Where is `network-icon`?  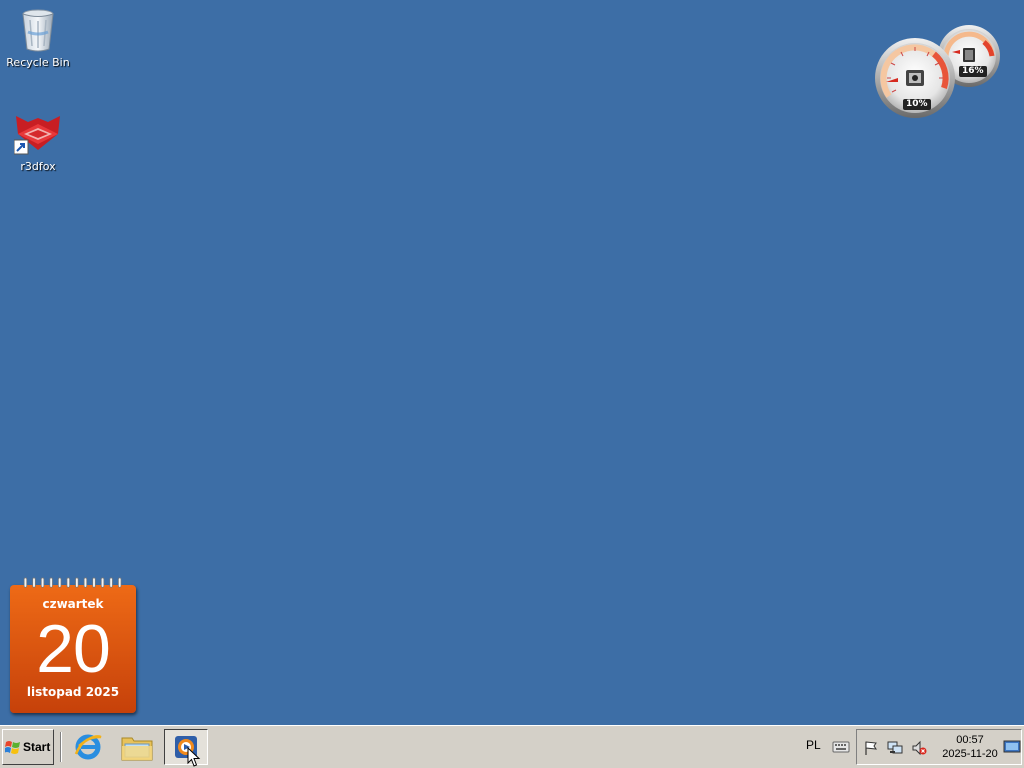 network-icon is located at coordinates (895, 748).